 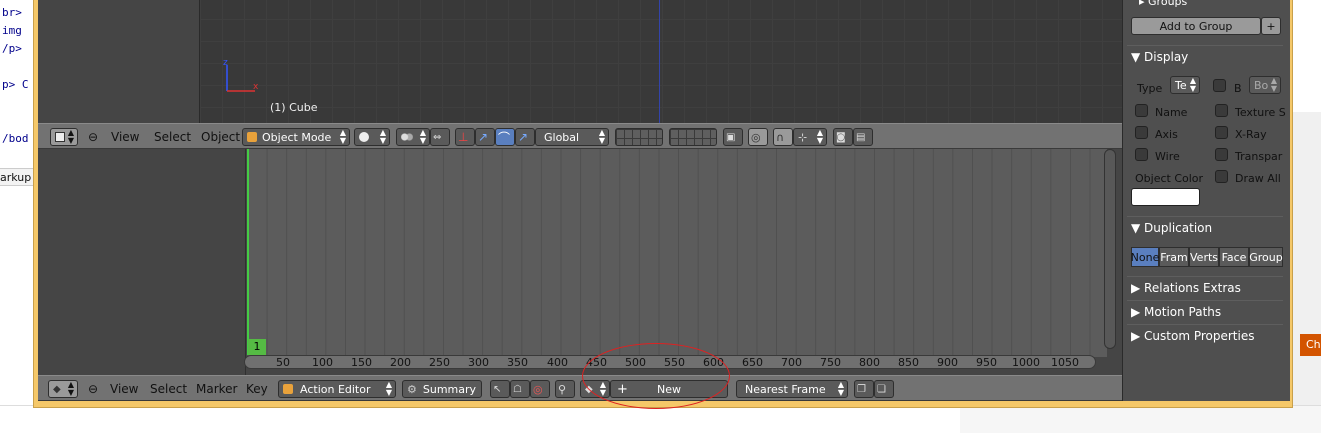 What do you see at coordinates (12, 30) in the screenshot?
I see `code-line: img` at bounding box center [12, 30].